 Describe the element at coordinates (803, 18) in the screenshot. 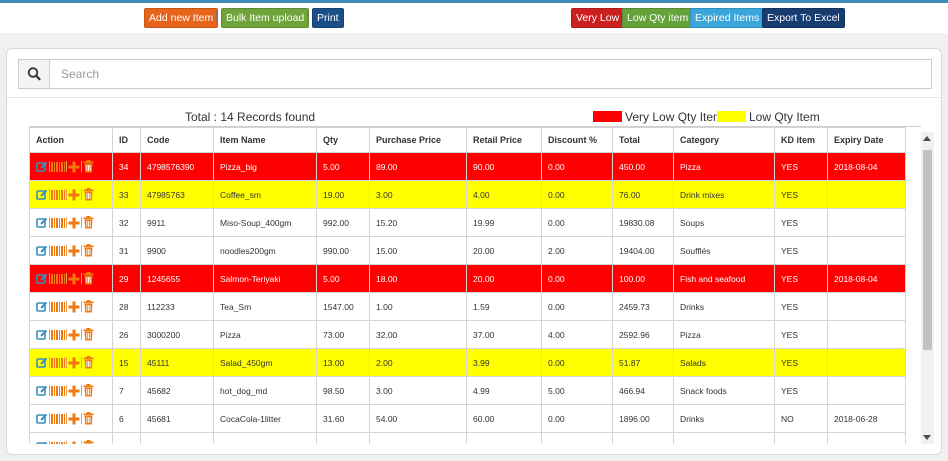

I see `export-excel-button: Export To Excel` at that location.